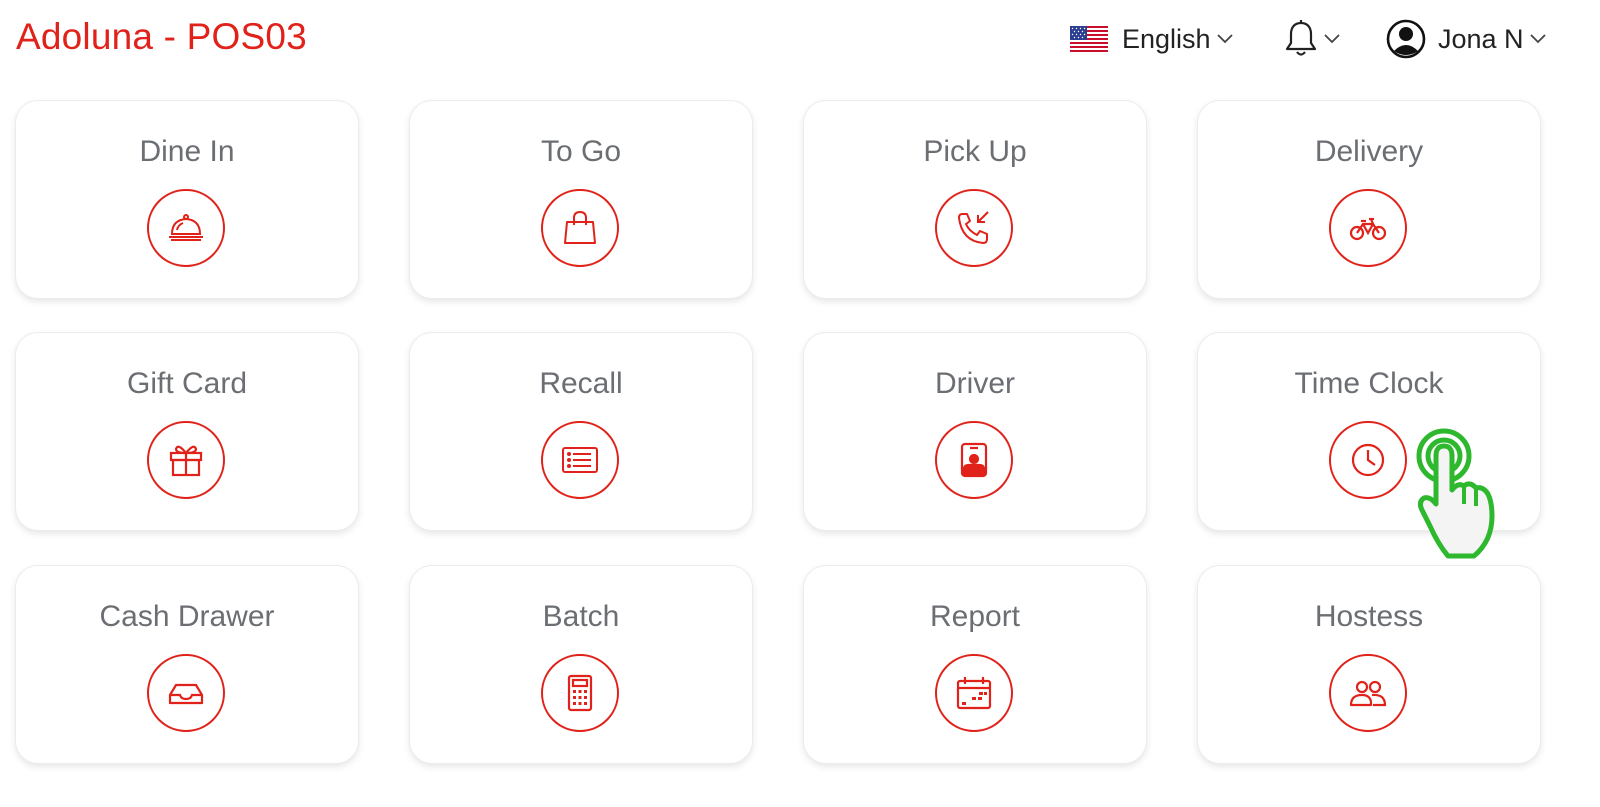  I want to click on tile-pick-up: Pick Up, so click(975, 199).